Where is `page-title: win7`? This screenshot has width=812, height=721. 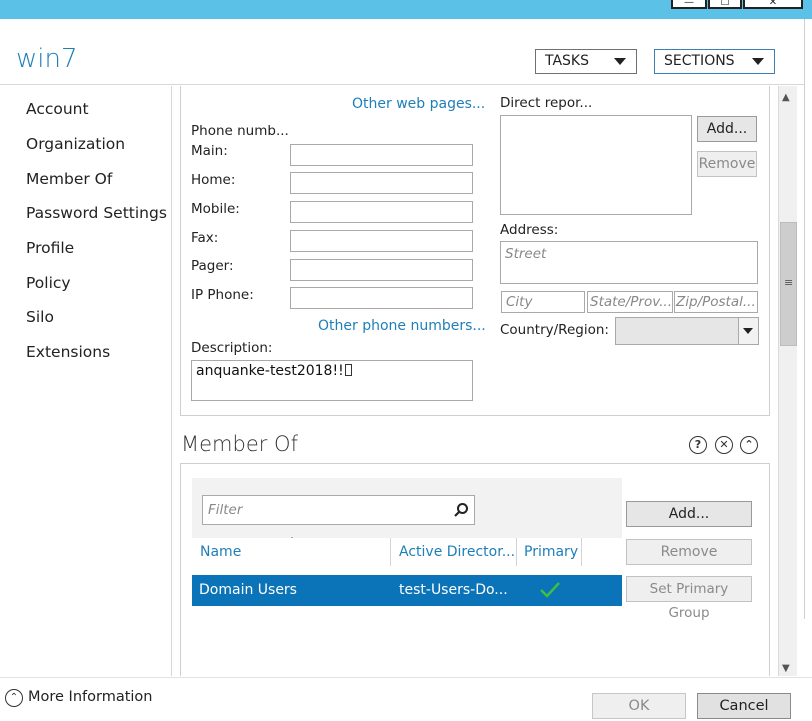 page-title: win7 is located at coordinates (47, 59).